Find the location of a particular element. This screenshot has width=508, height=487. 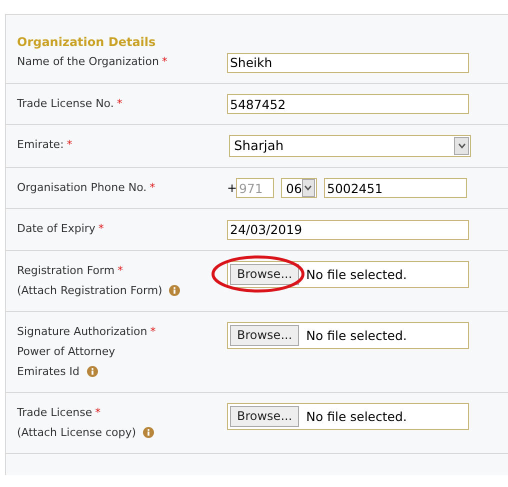

text-field: 24/03/2019 is located at coordinates (348, 230).